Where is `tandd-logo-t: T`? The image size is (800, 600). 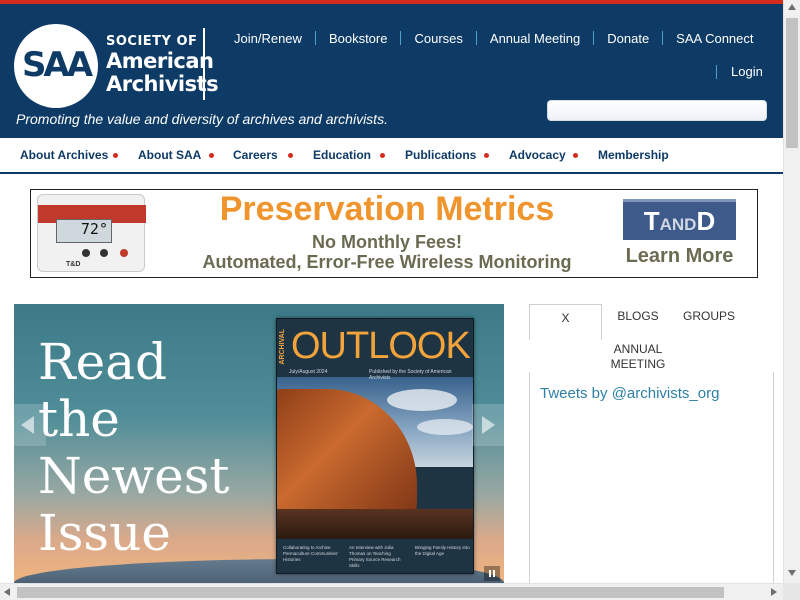 tandd-logo-t: T is located at coordinates (651, 221).